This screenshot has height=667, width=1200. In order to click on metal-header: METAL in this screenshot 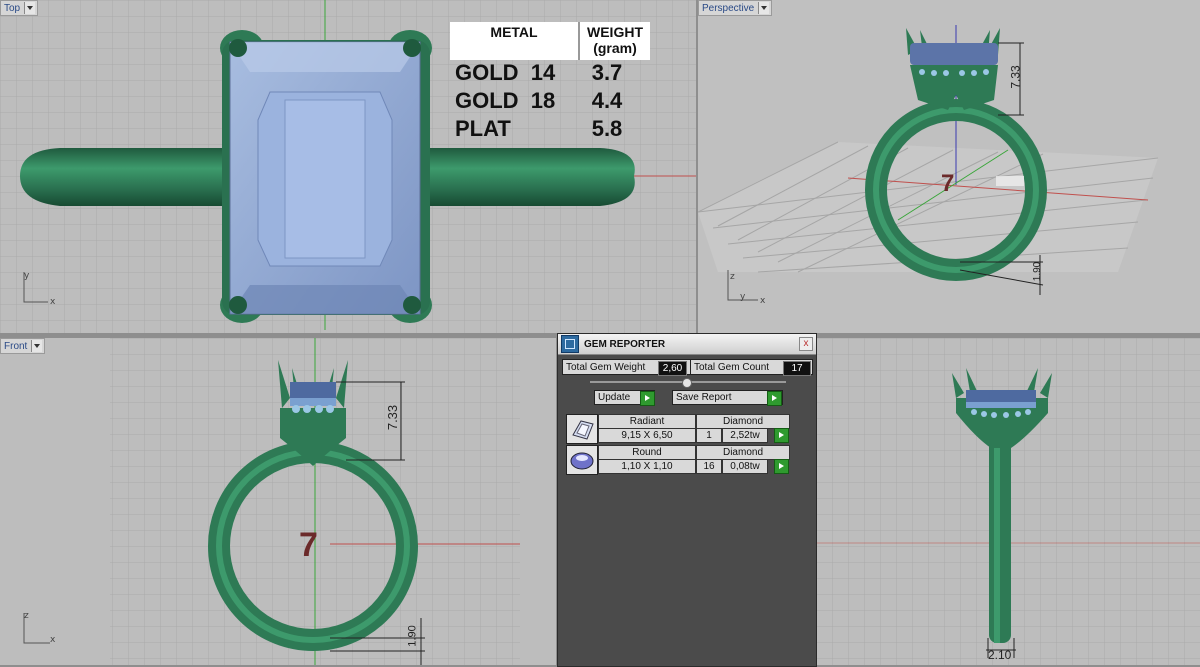, I will do `click(515, 41)`.